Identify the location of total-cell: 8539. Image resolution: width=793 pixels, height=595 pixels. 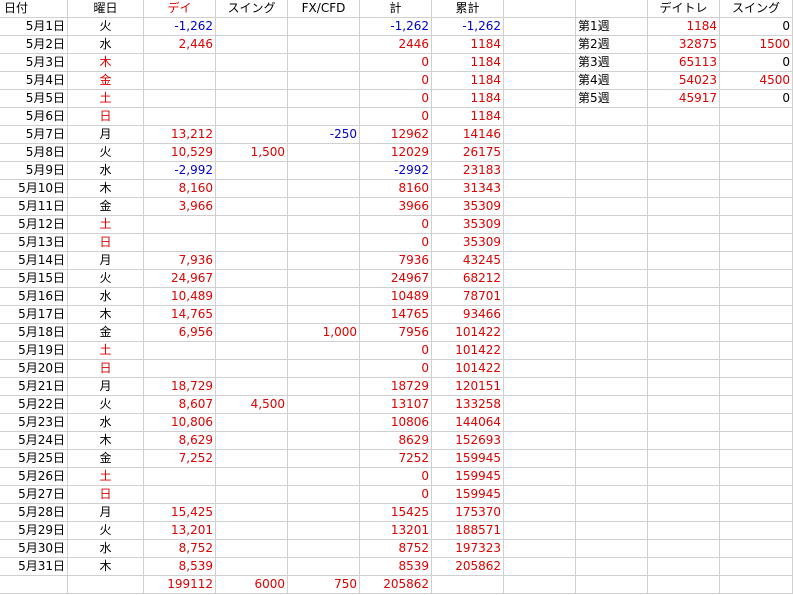
(396, 566).